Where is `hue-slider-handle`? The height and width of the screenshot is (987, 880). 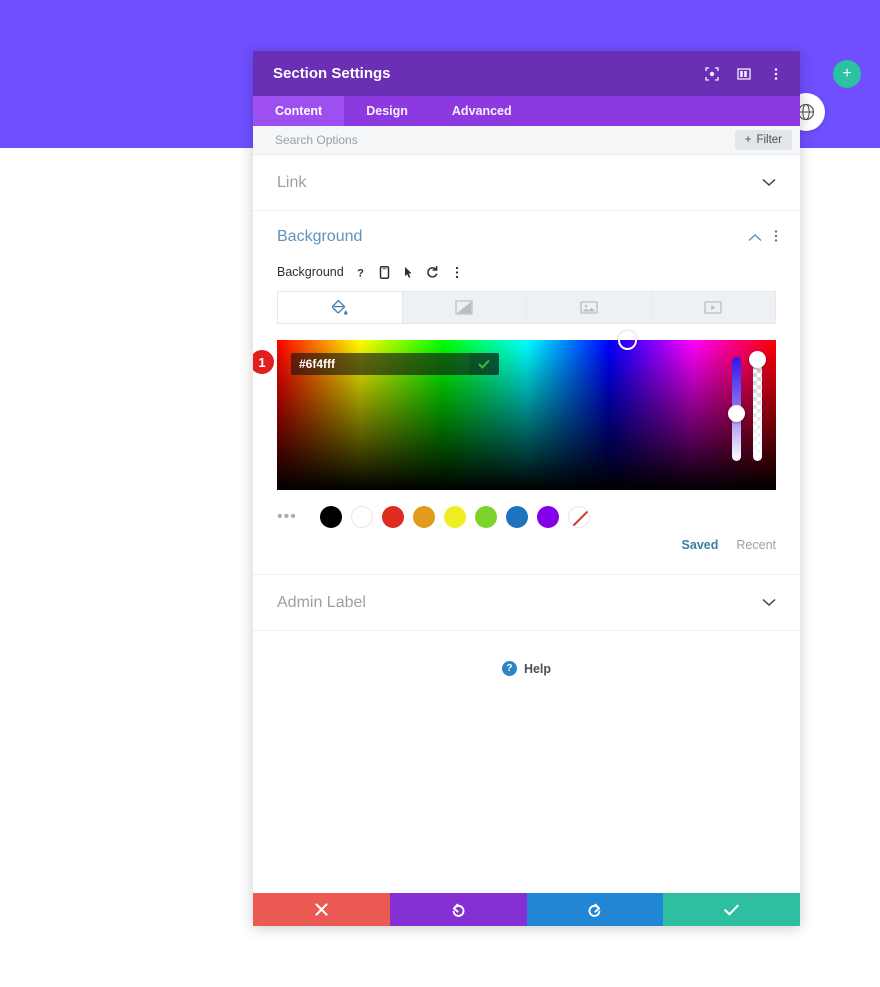 hue-slider-handle is located at coordinates (736, 413).